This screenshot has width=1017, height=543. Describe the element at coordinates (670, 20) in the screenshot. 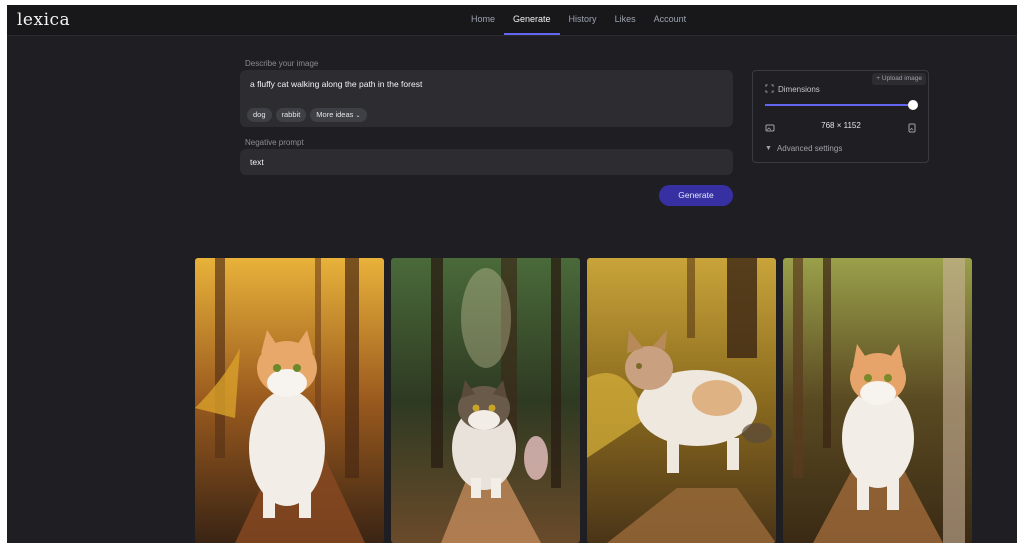

I see `nav-account: Account` at that location.